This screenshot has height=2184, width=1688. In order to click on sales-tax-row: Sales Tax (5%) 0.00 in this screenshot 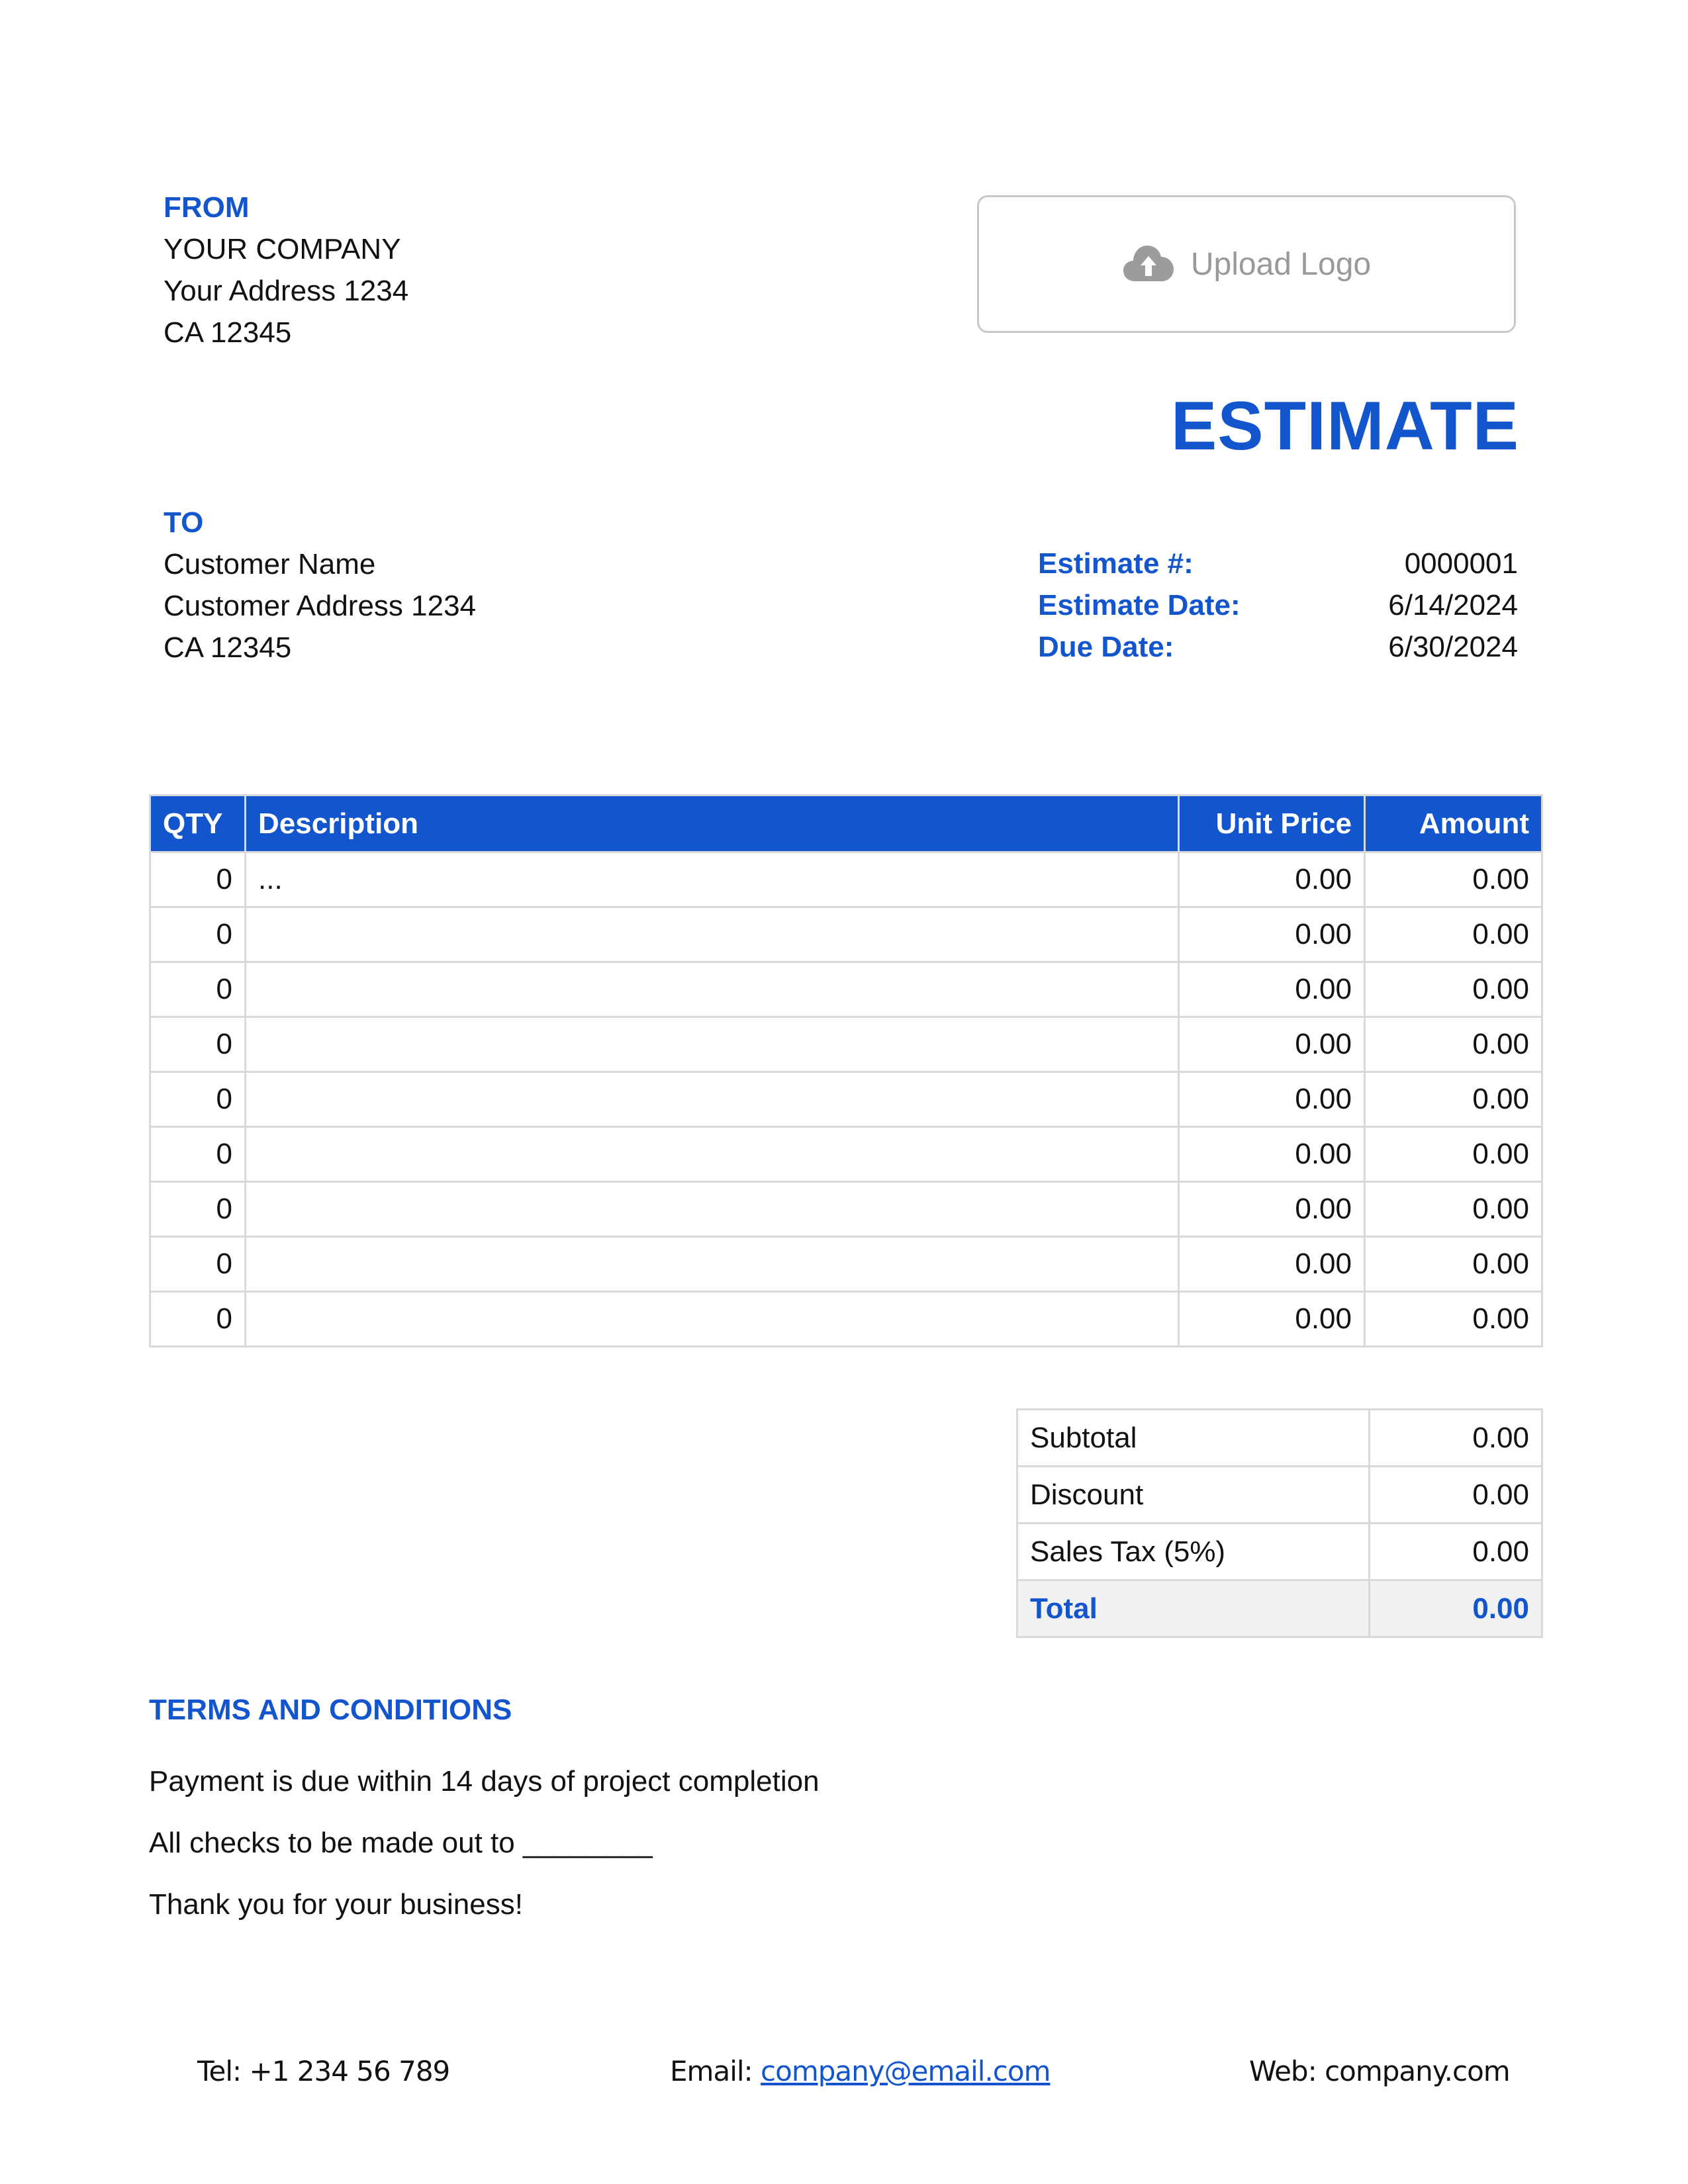, I will do `click(1279, 1551)`.